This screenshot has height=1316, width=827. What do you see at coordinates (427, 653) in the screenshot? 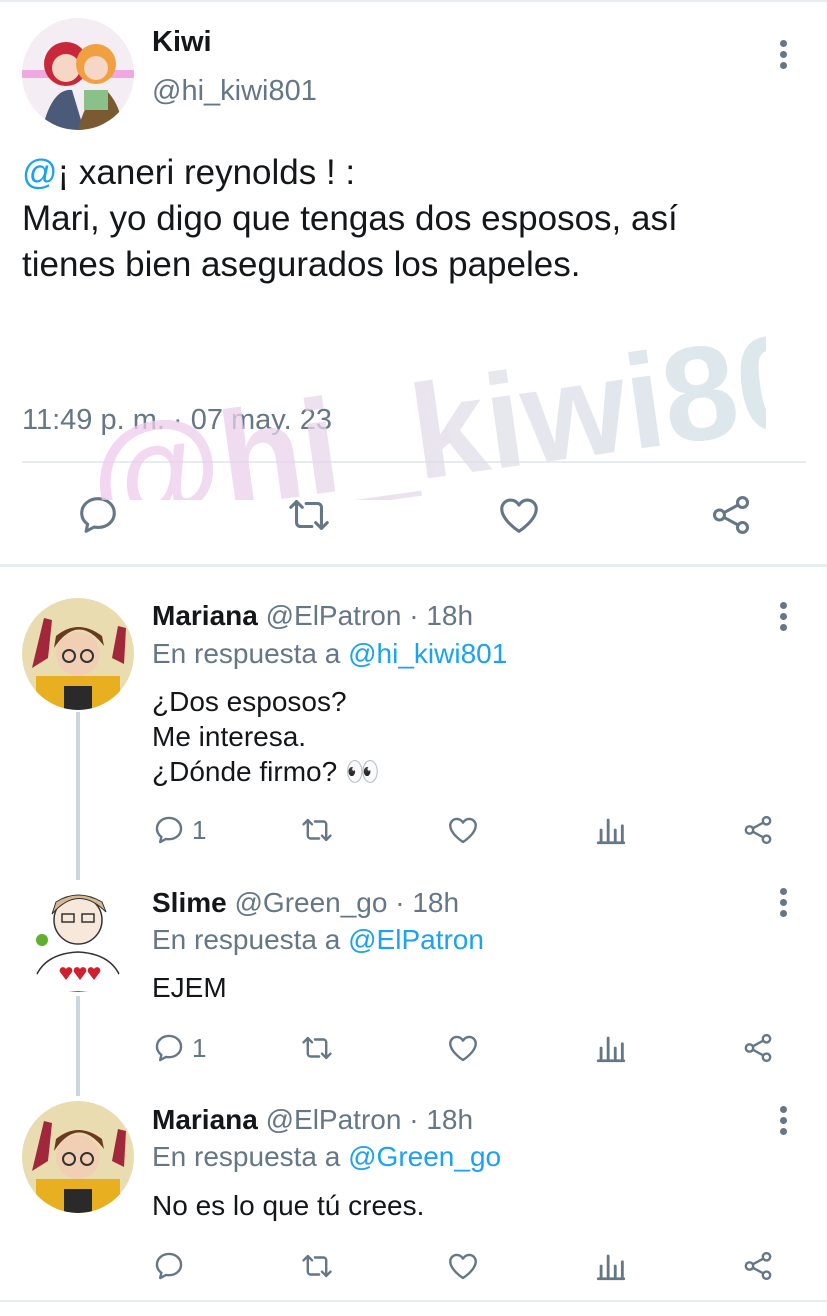
I see `reply-to-link: @hi_kiwi801` at bounding box center [427, 653].